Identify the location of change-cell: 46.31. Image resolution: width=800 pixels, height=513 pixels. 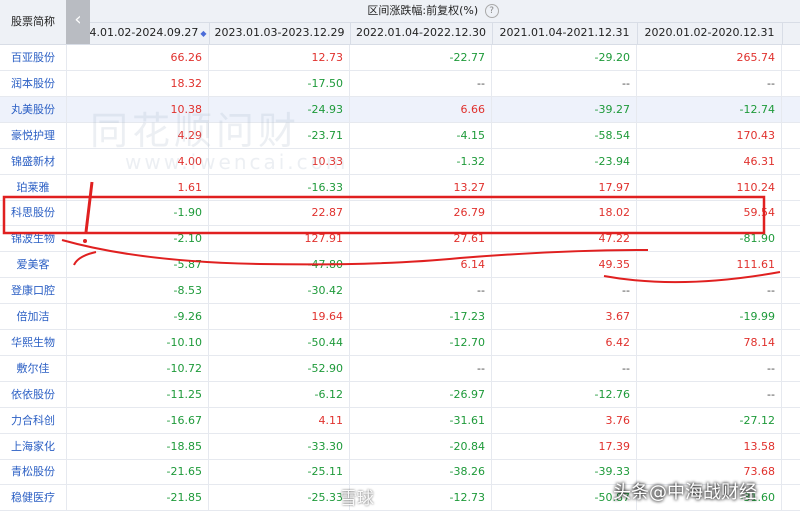
(709, 161).